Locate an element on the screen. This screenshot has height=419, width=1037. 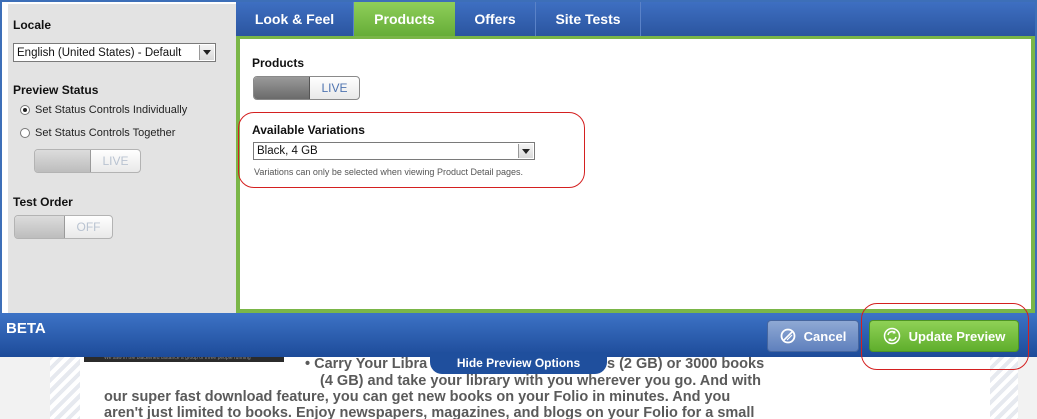
status-toggle-label: LIVE is located at coordinates (115, 161).